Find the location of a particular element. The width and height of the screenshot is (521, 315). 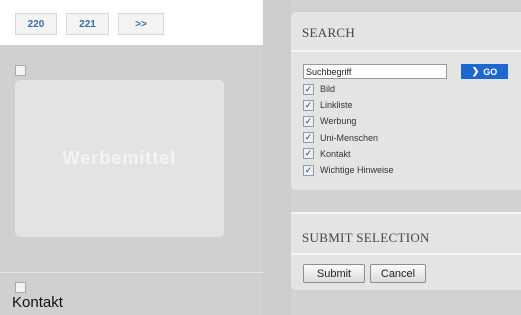

pagination-bar: 220 221 >> is located at coordinates (131, 22).